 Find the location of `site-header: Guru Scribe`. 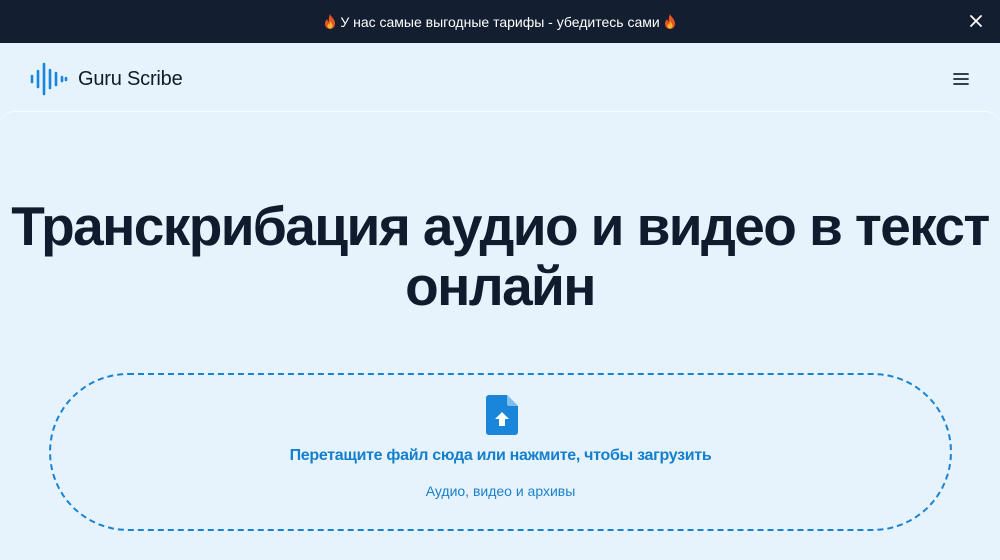

site-header: Guru Scribe is located at coordinates (500, 79).